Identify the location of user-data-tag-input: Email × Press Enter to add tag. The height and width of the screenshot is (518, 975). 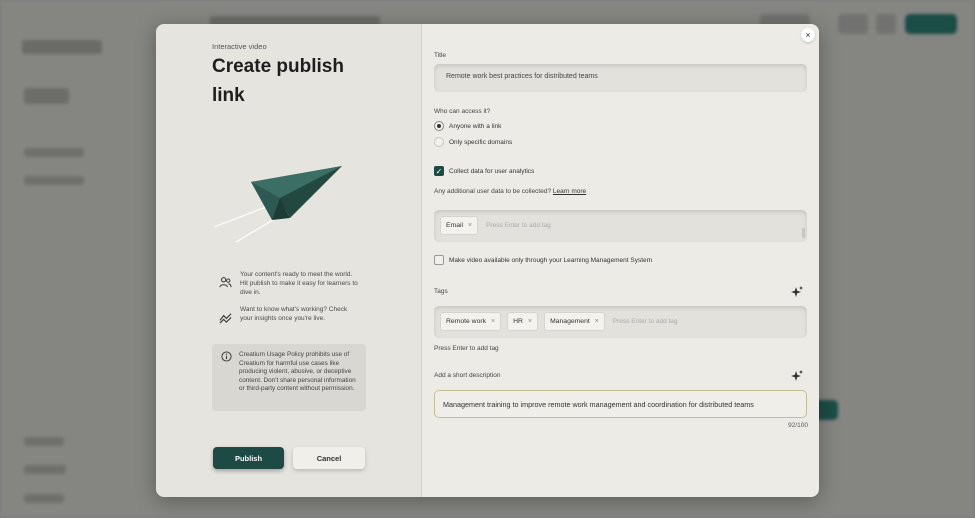
(620, 226).